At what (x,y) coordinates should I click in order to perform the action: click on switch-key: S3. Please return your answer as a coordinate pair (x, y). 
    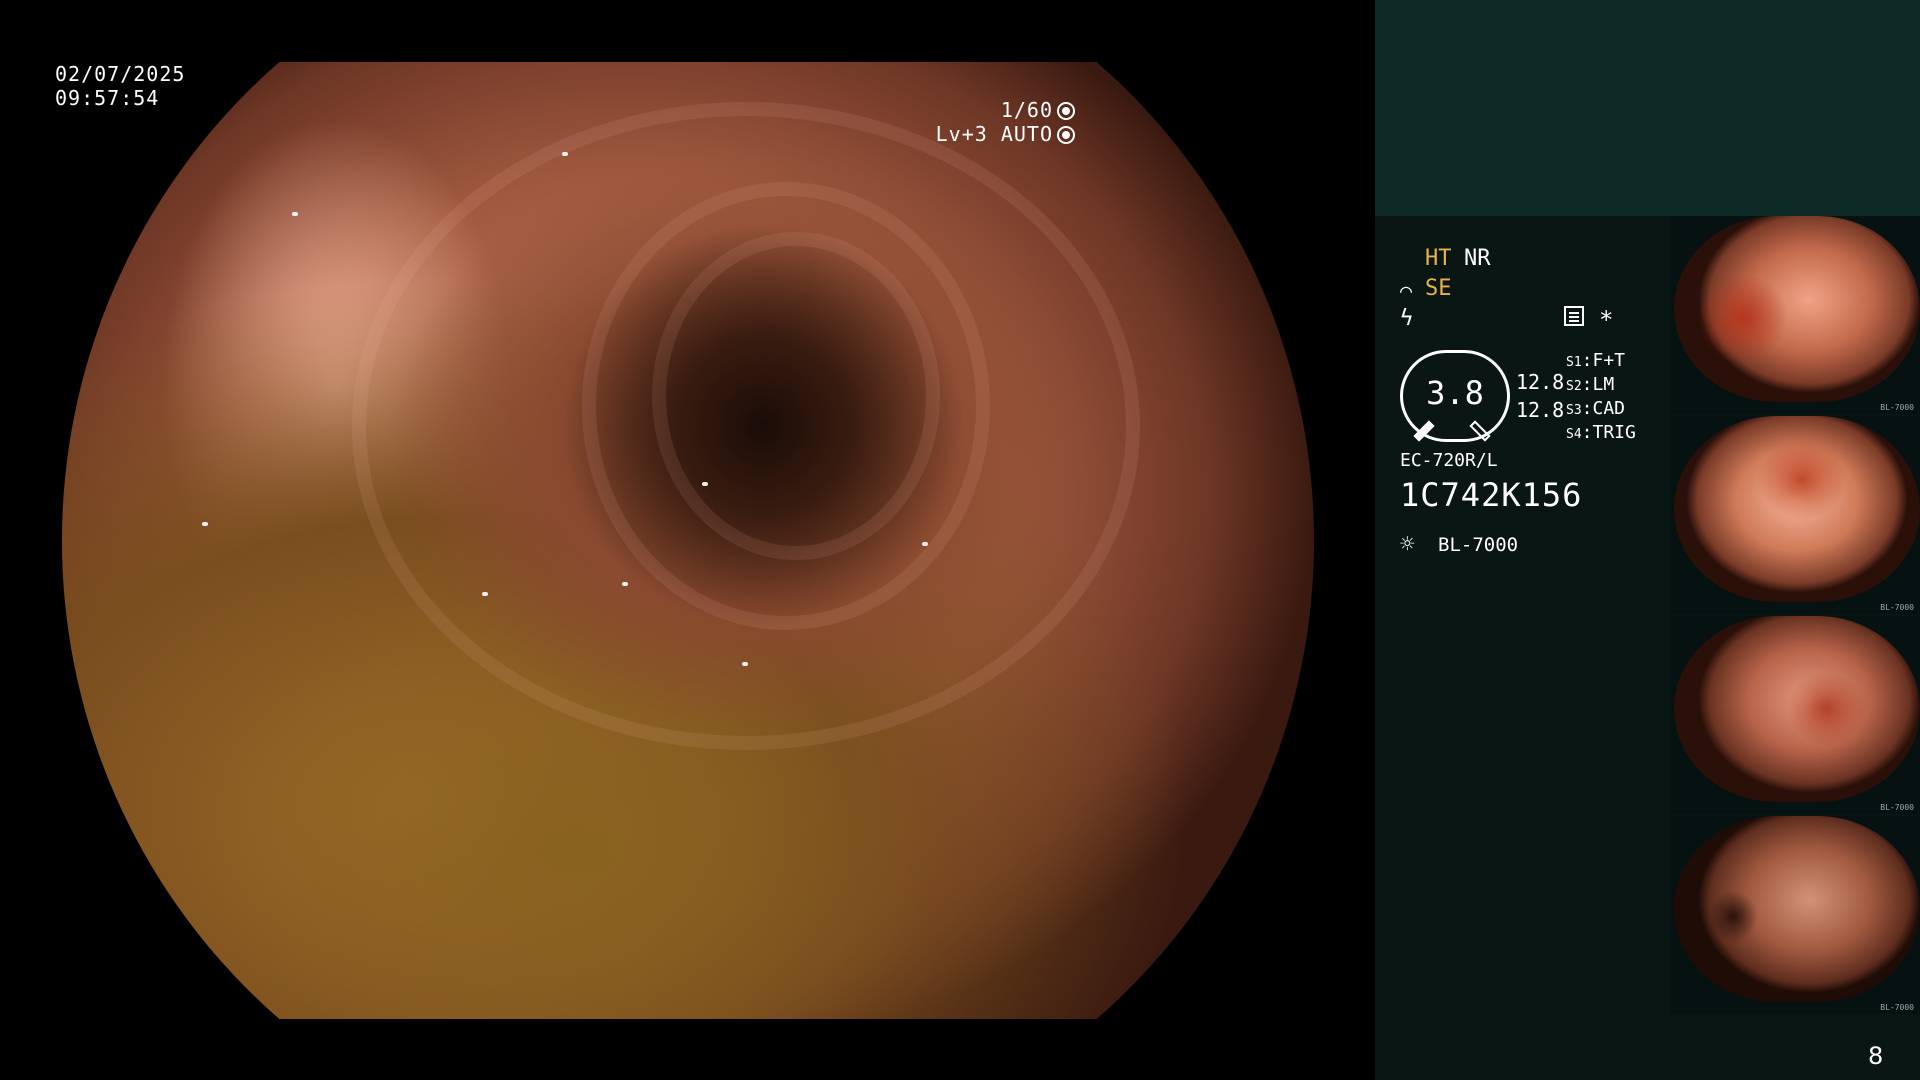
    Looking at the image, I should click on (1574, 410).